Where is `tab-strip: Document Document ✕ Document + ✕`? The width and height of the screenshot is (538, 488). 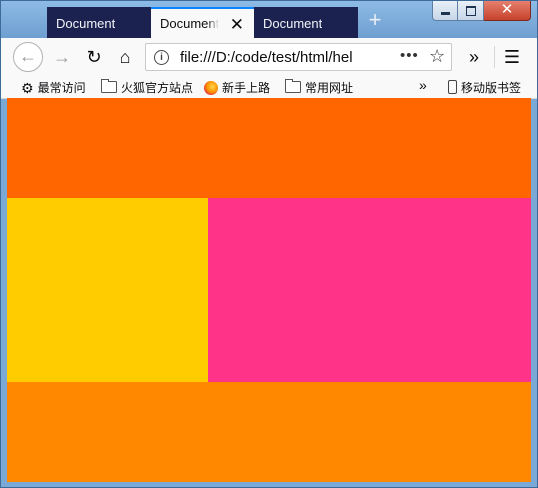 tab-strip: Document Document ✕ Document + ✕ is located at coordinates (269, 19).